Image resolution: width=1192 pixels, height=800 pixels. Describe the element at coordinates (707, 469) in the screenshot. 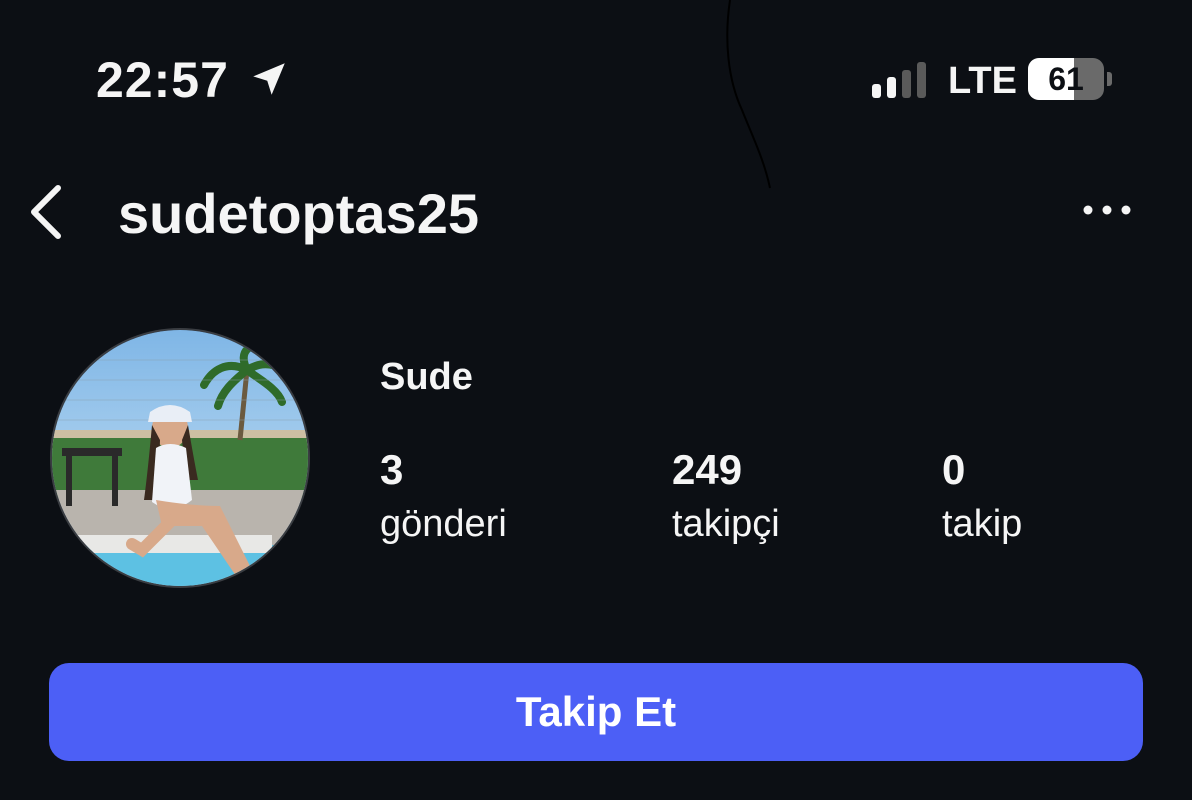

I see `stat-value: 249` at that location.